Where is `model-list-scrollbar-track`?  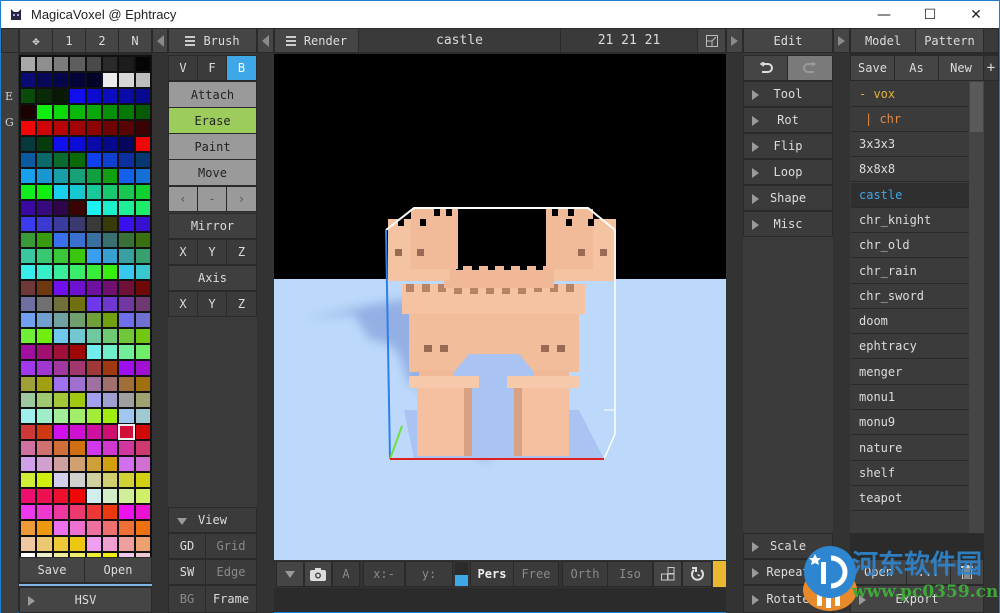
model-list-scrollbar-track is located at coordinates (976, 307).